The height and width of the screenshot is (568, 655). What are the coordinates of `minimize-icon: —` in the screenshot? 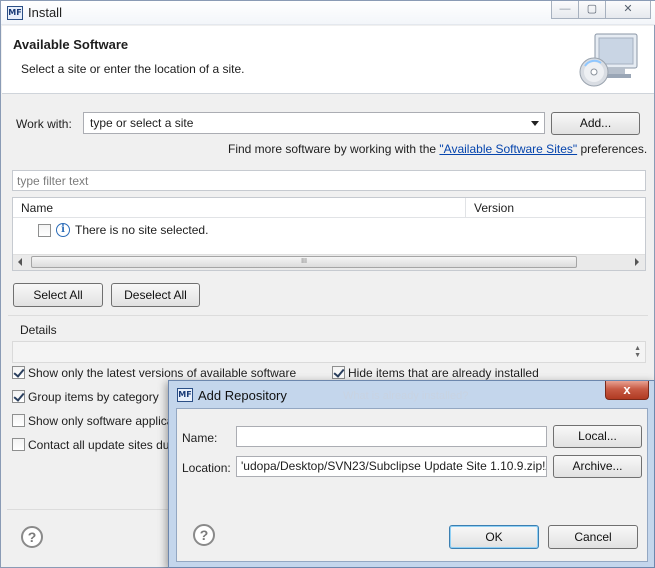 It's located at (565, 9).